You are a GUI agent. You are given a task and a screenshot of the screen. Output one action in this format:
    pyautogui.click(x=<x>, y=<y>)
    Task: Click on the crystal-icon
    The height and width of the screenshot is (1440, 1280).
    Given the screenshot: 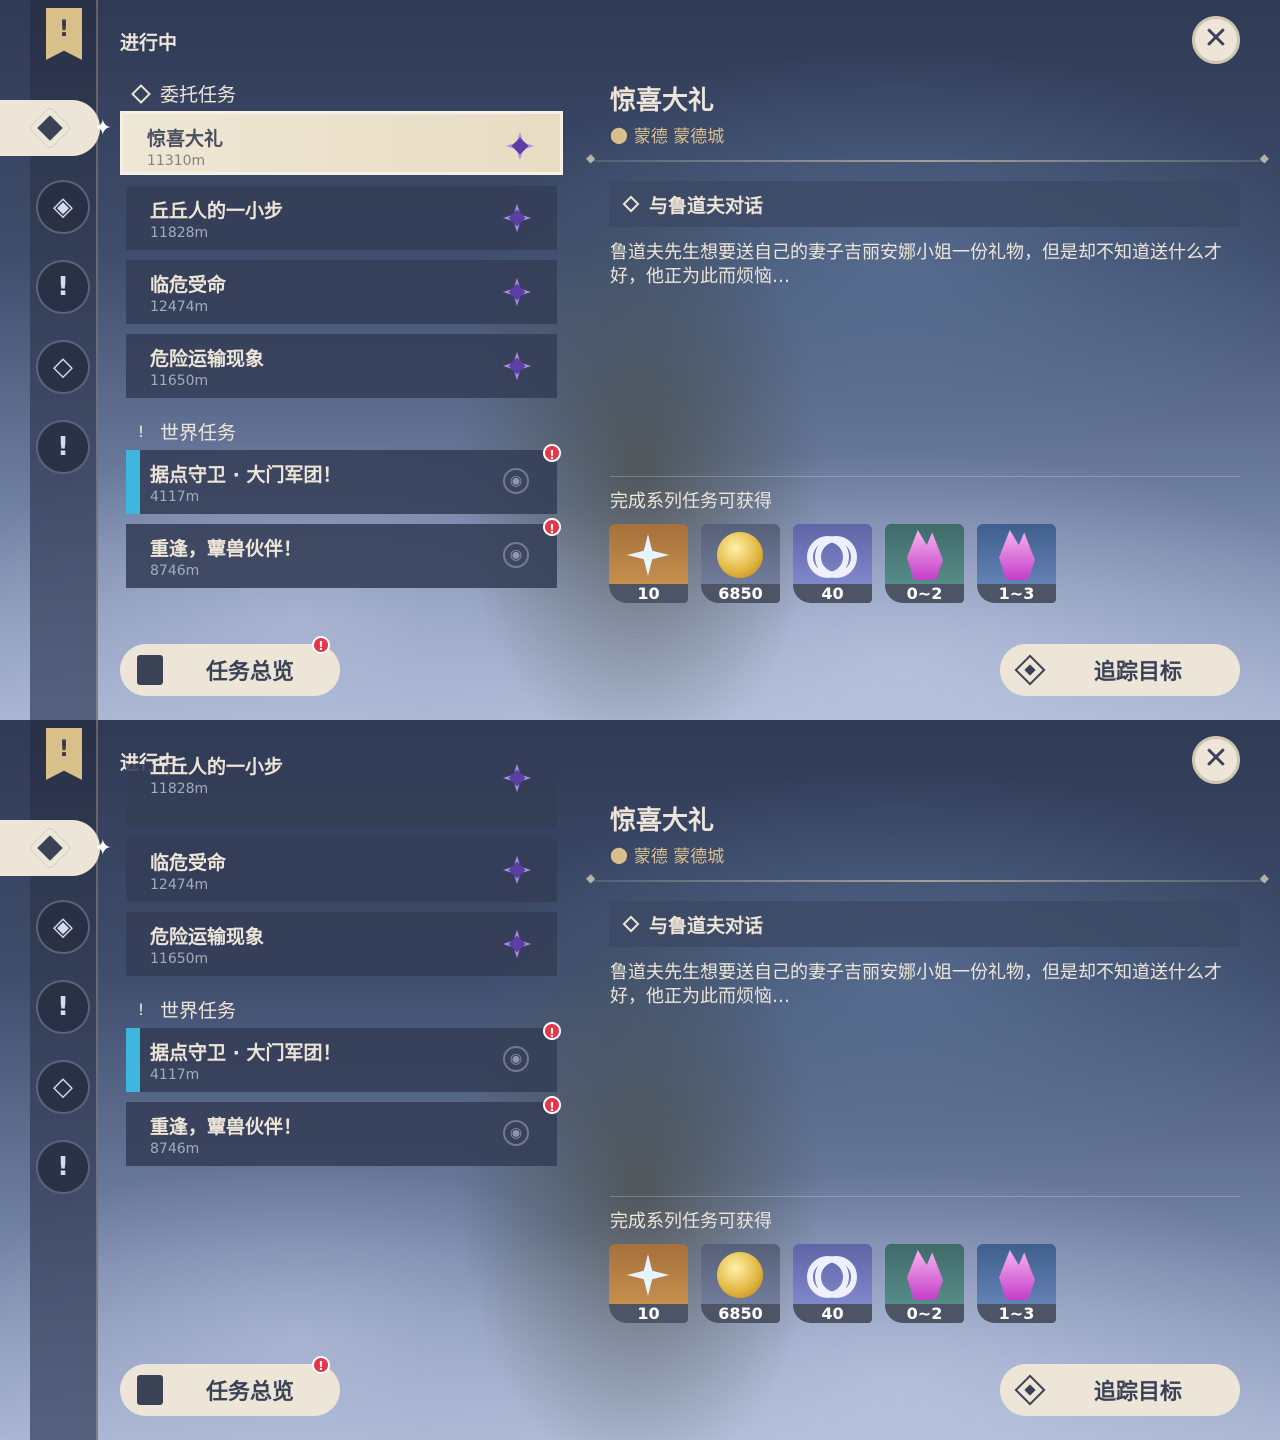 What is the action you would take?
    pyautogui.click(x=925, y=555)
    